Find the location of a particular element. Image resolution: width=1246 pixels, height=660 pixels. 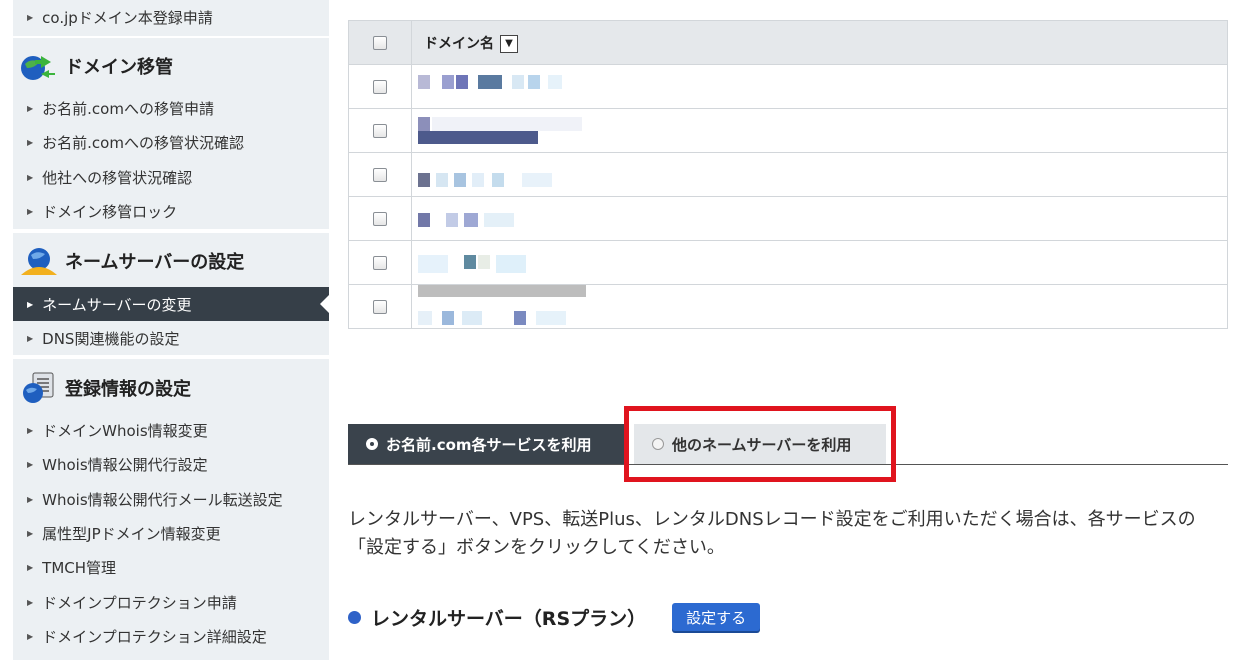

select-all-checkbox is located at coordinates (380, 42).